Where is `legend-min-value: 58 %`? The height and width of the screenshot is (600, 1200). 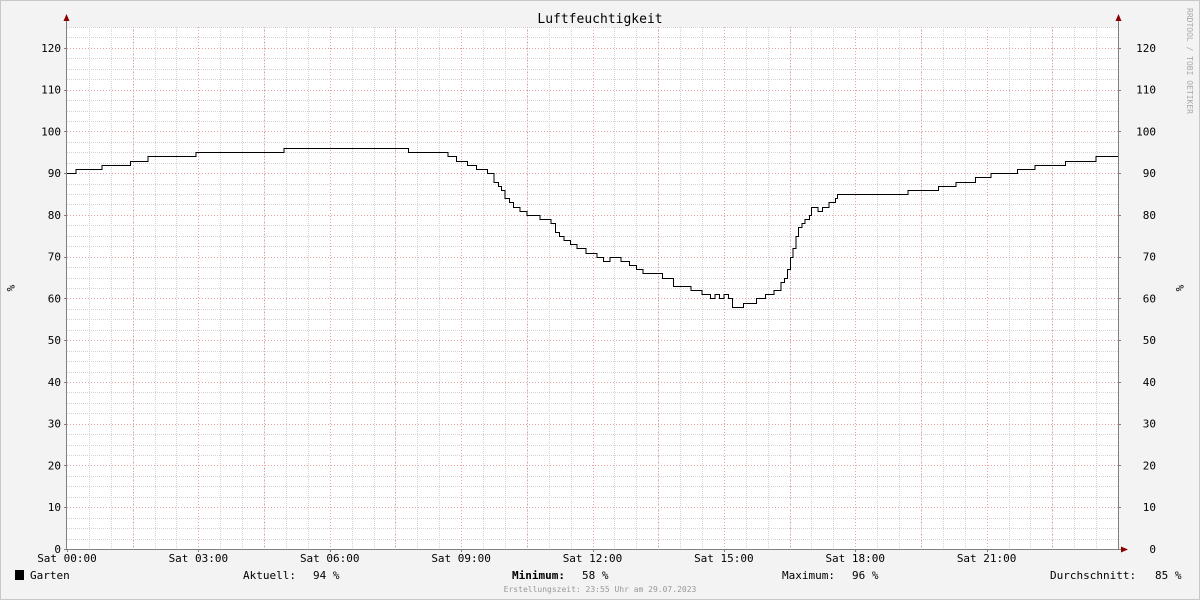 legend-min-value: 58 % is located at coordinates (595, 575).